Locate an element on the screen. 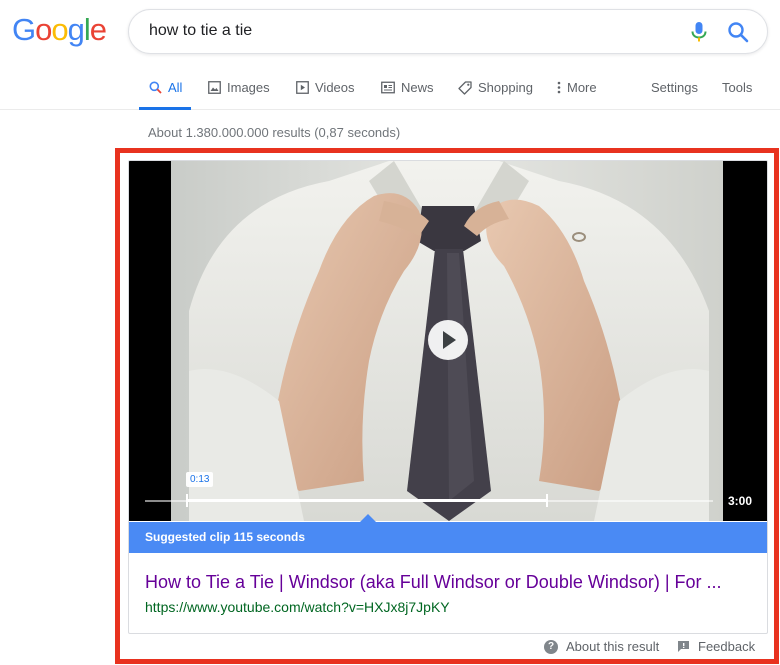 Image resolution: width=780 pixels, height=665 pixels. featured-snippet-footer: ? About this result Feedback is located at coordinates (448, 647).